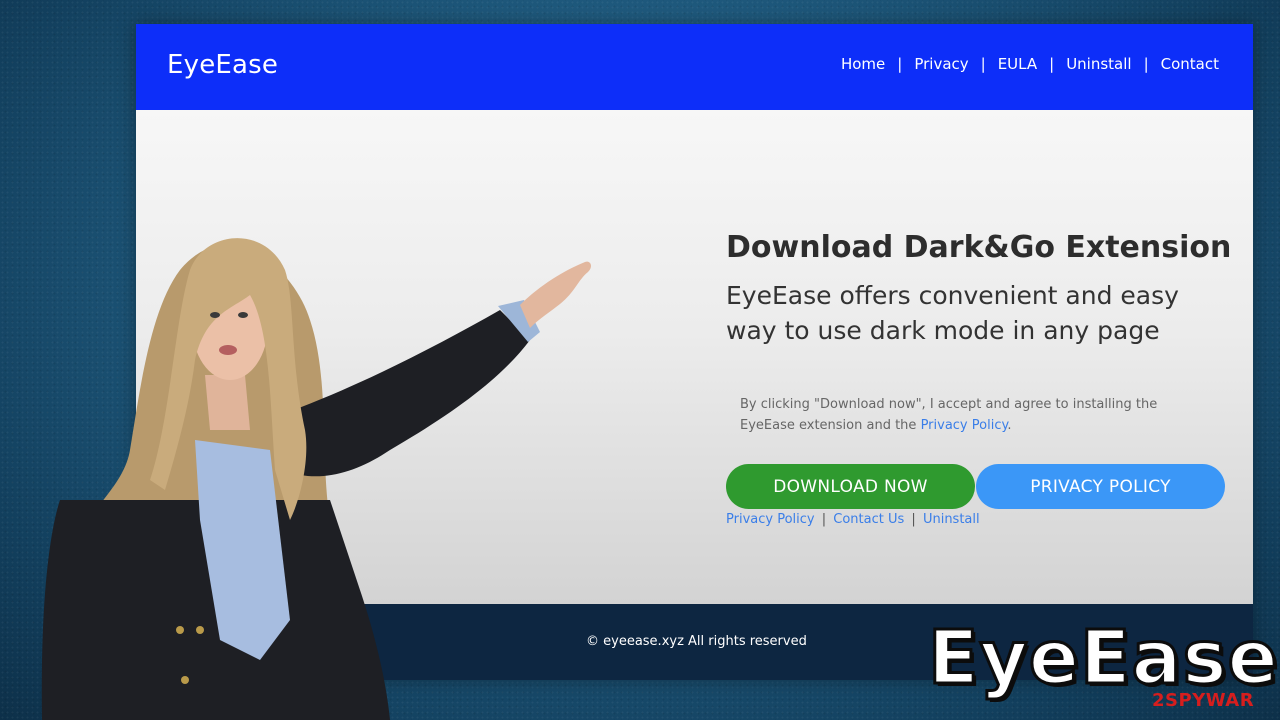  What do you see at coordinates (1210, 700) in the screenshot?
I see `watermark-text: SPYWAR` at bounding box center [1210, 700].